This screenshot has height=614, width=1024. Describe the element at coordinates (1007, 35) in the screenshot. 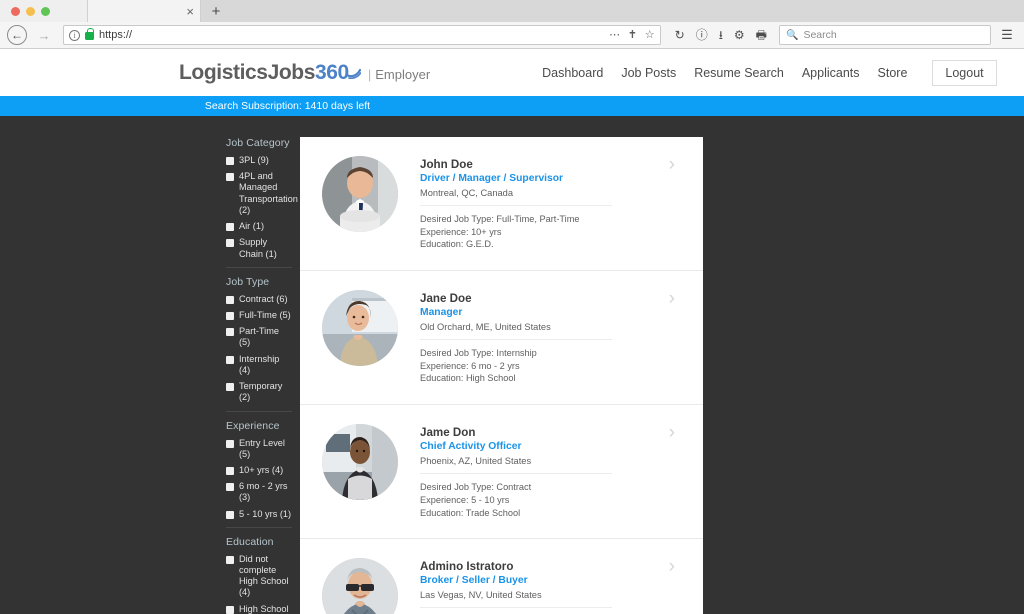

I see `hamburger-menu-icon: ☰` at that location.